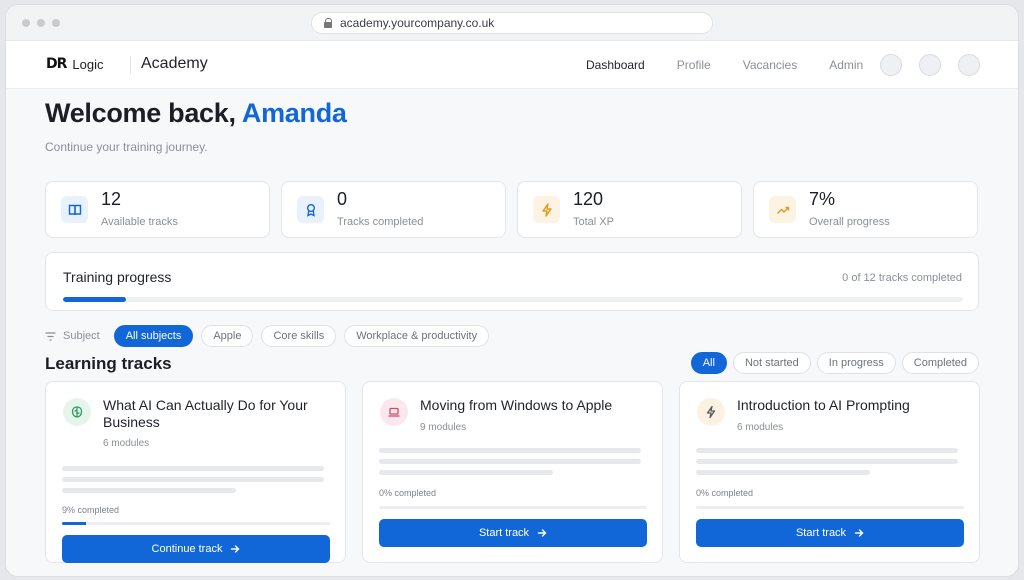  Describe the element at coordinates (770, 65) in the screenshot. I see `nav-vacancies: Vacancies` at that location.